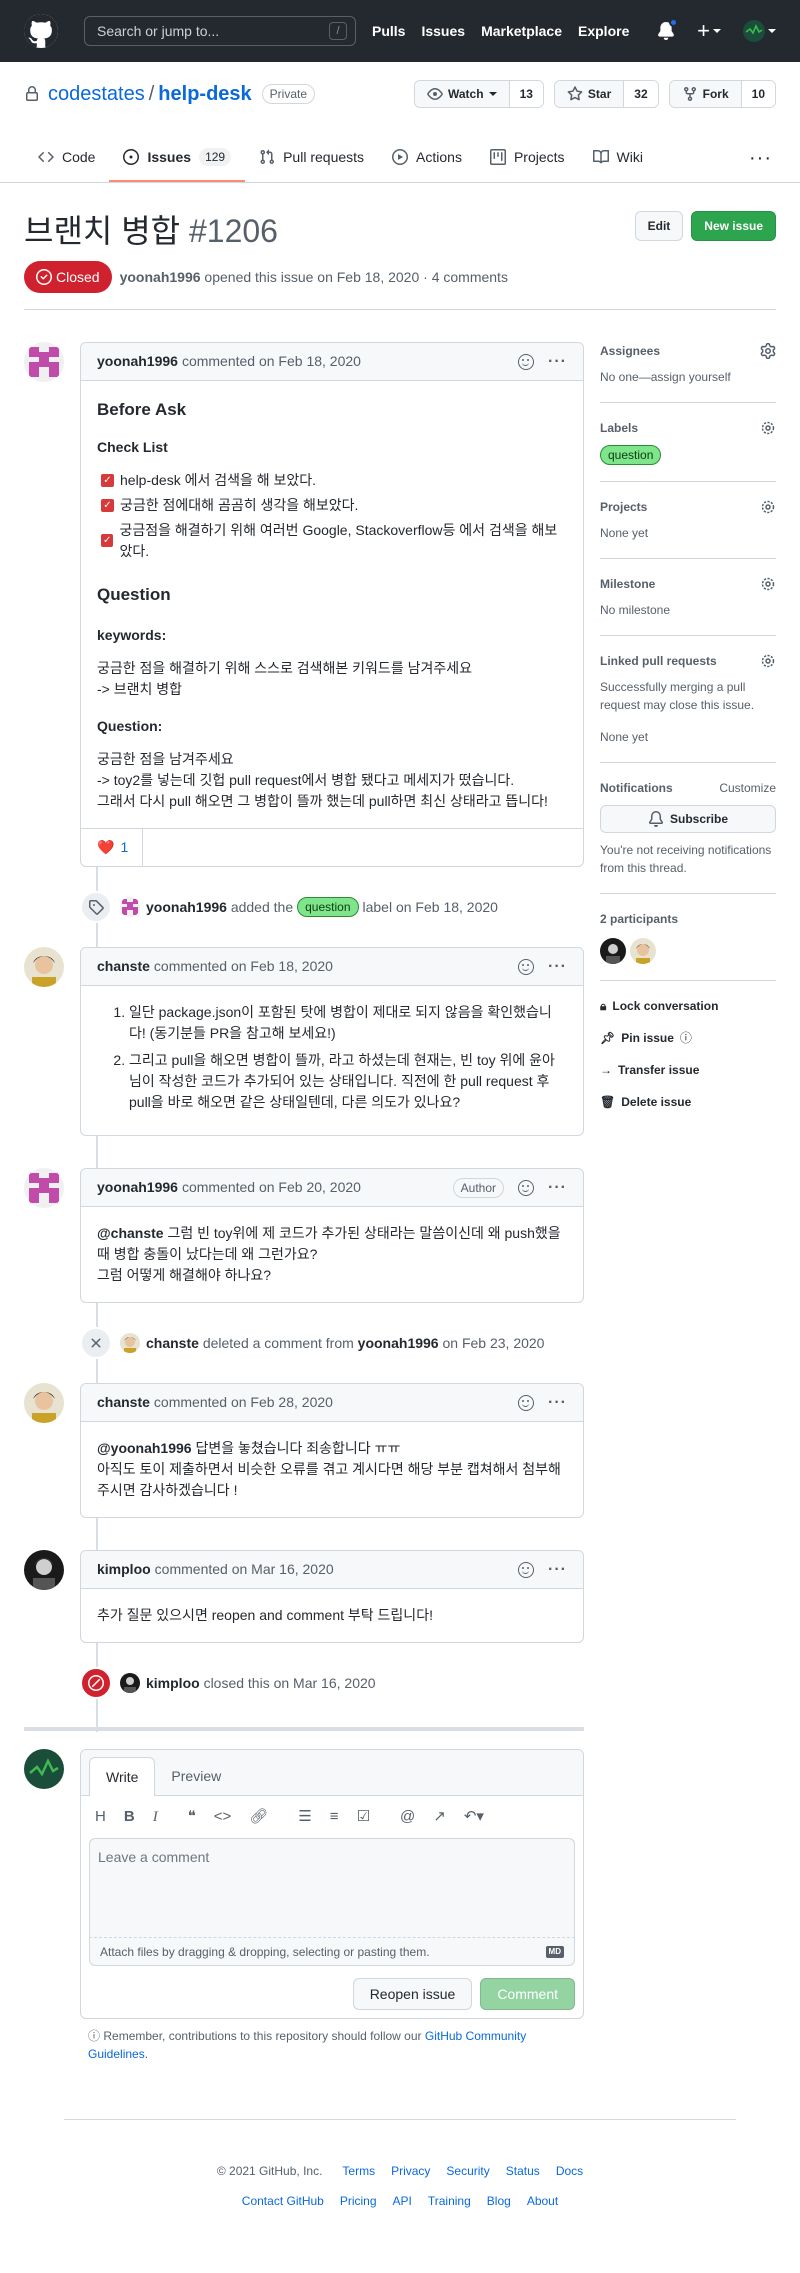 The width and height of the screenshot is (800, 2273). What do you see at coordinates (733, 226) in the screenshot?
I see `new-issue-button: New issue` at bounding box center [733, 226].